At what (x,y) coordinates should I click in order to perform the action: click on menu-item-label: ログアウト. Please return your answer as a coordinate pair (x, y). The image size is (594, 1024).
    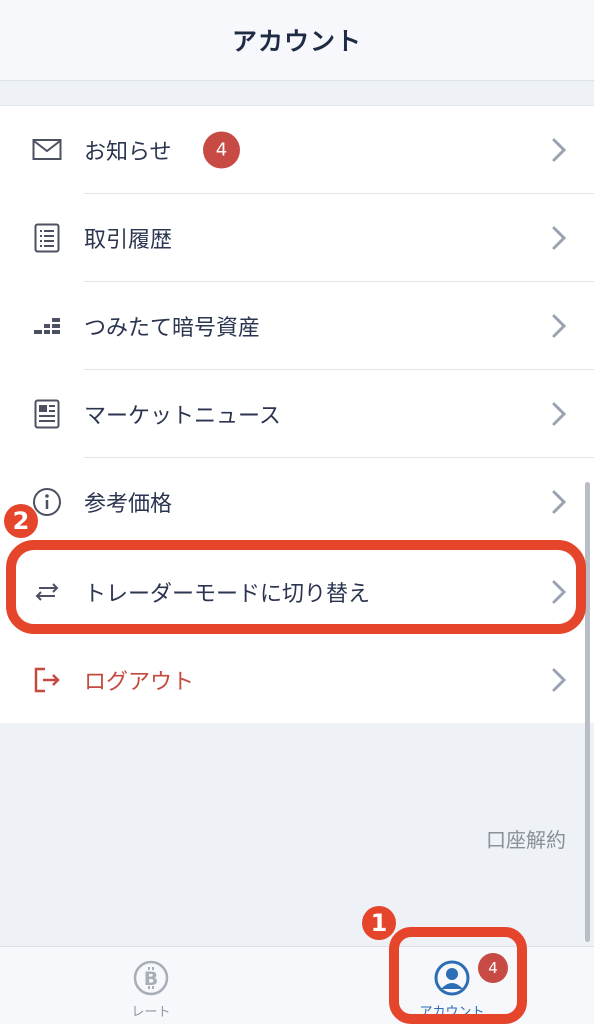
    Looking at the image, I should click on (139, 682).